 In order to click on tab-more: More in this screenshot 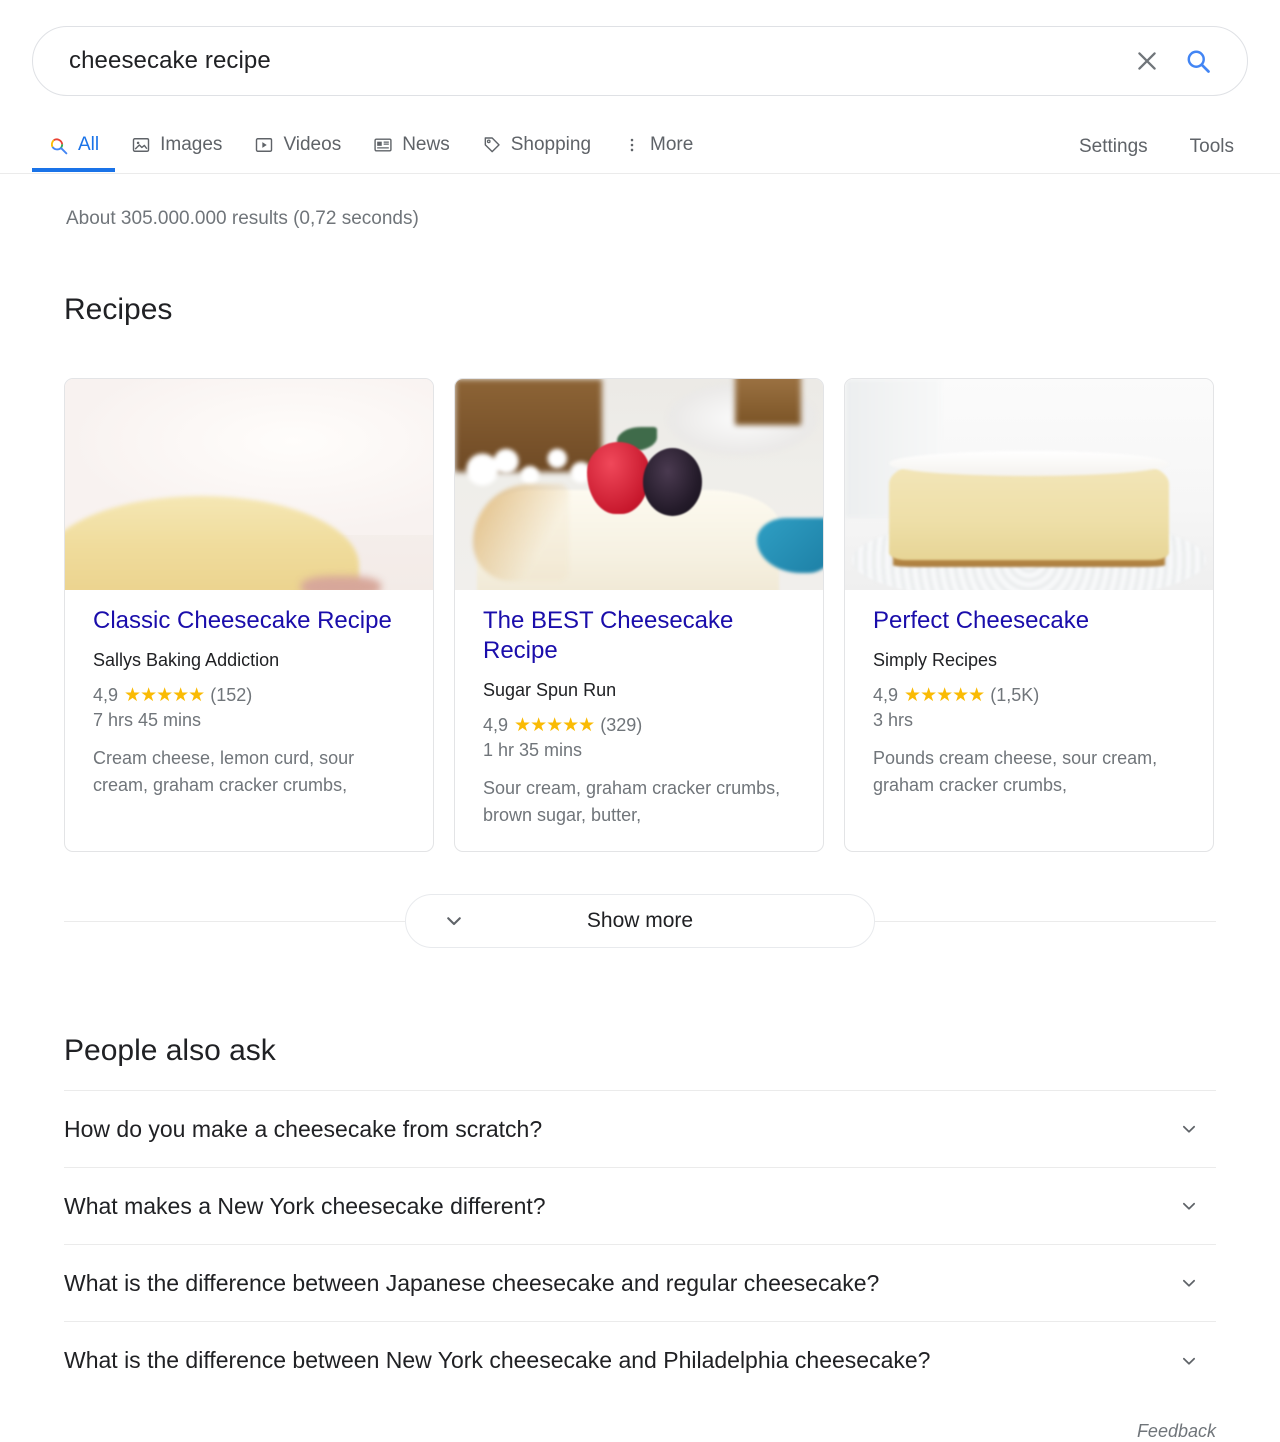, I will do `click(658, 145)`.